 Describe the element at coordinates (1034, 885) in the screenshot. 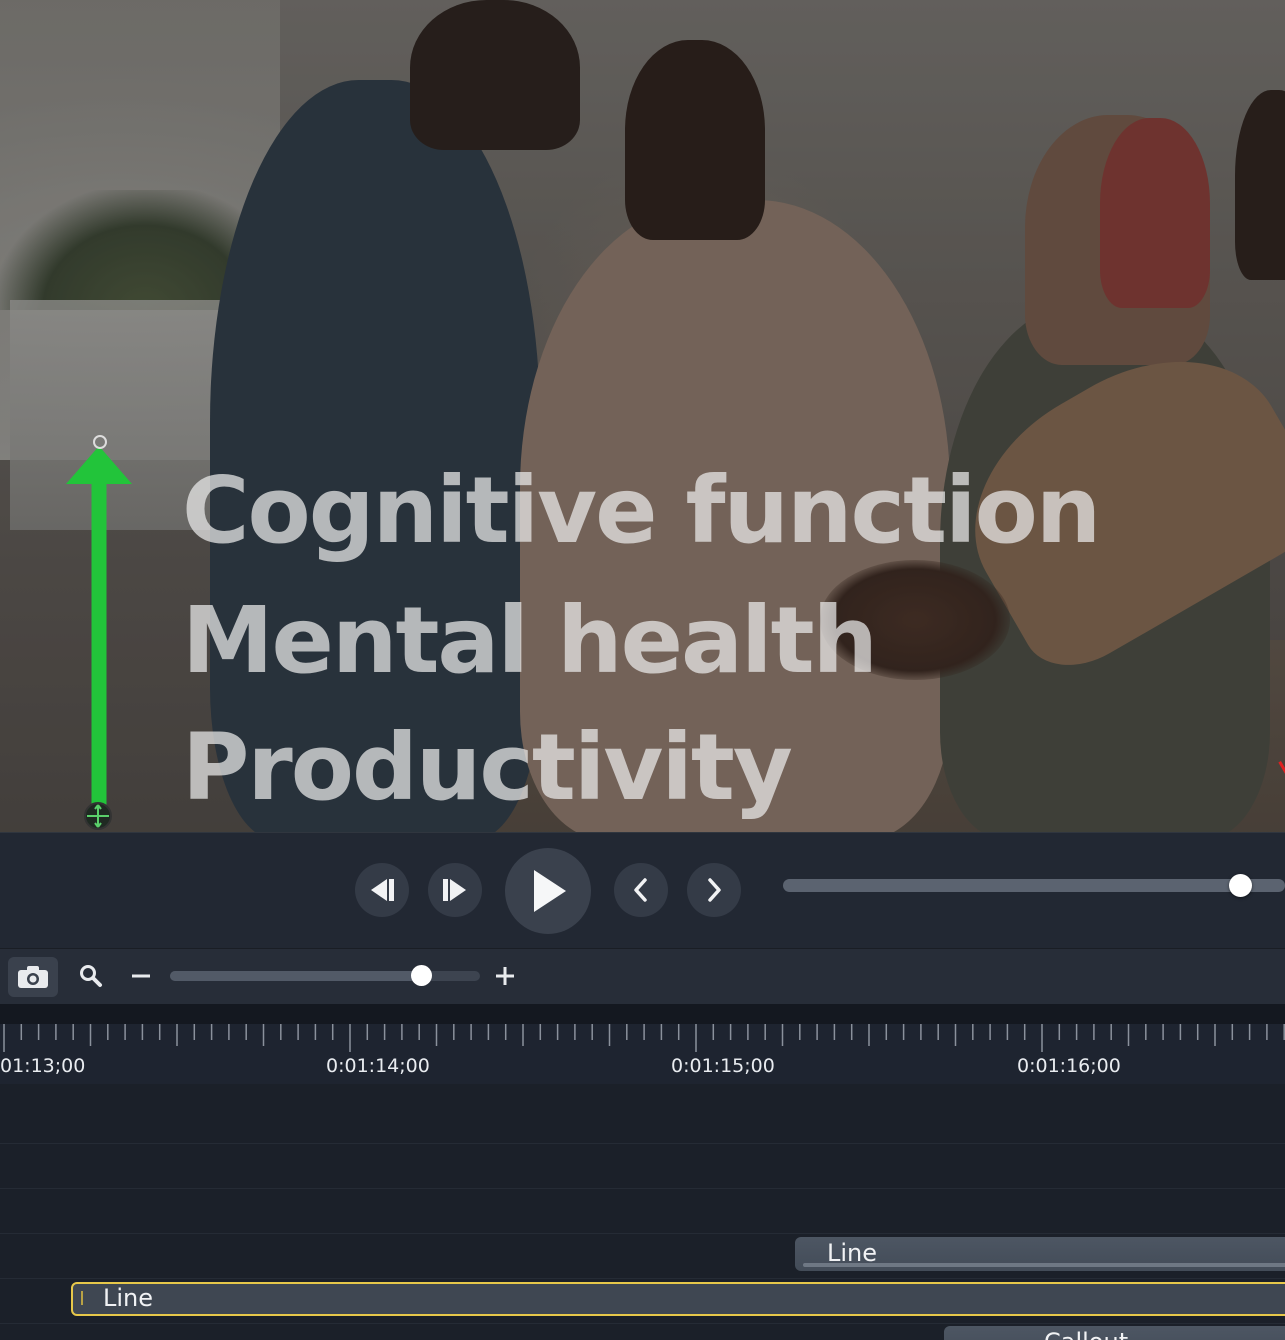

I see `playback-scrubber` at that location.